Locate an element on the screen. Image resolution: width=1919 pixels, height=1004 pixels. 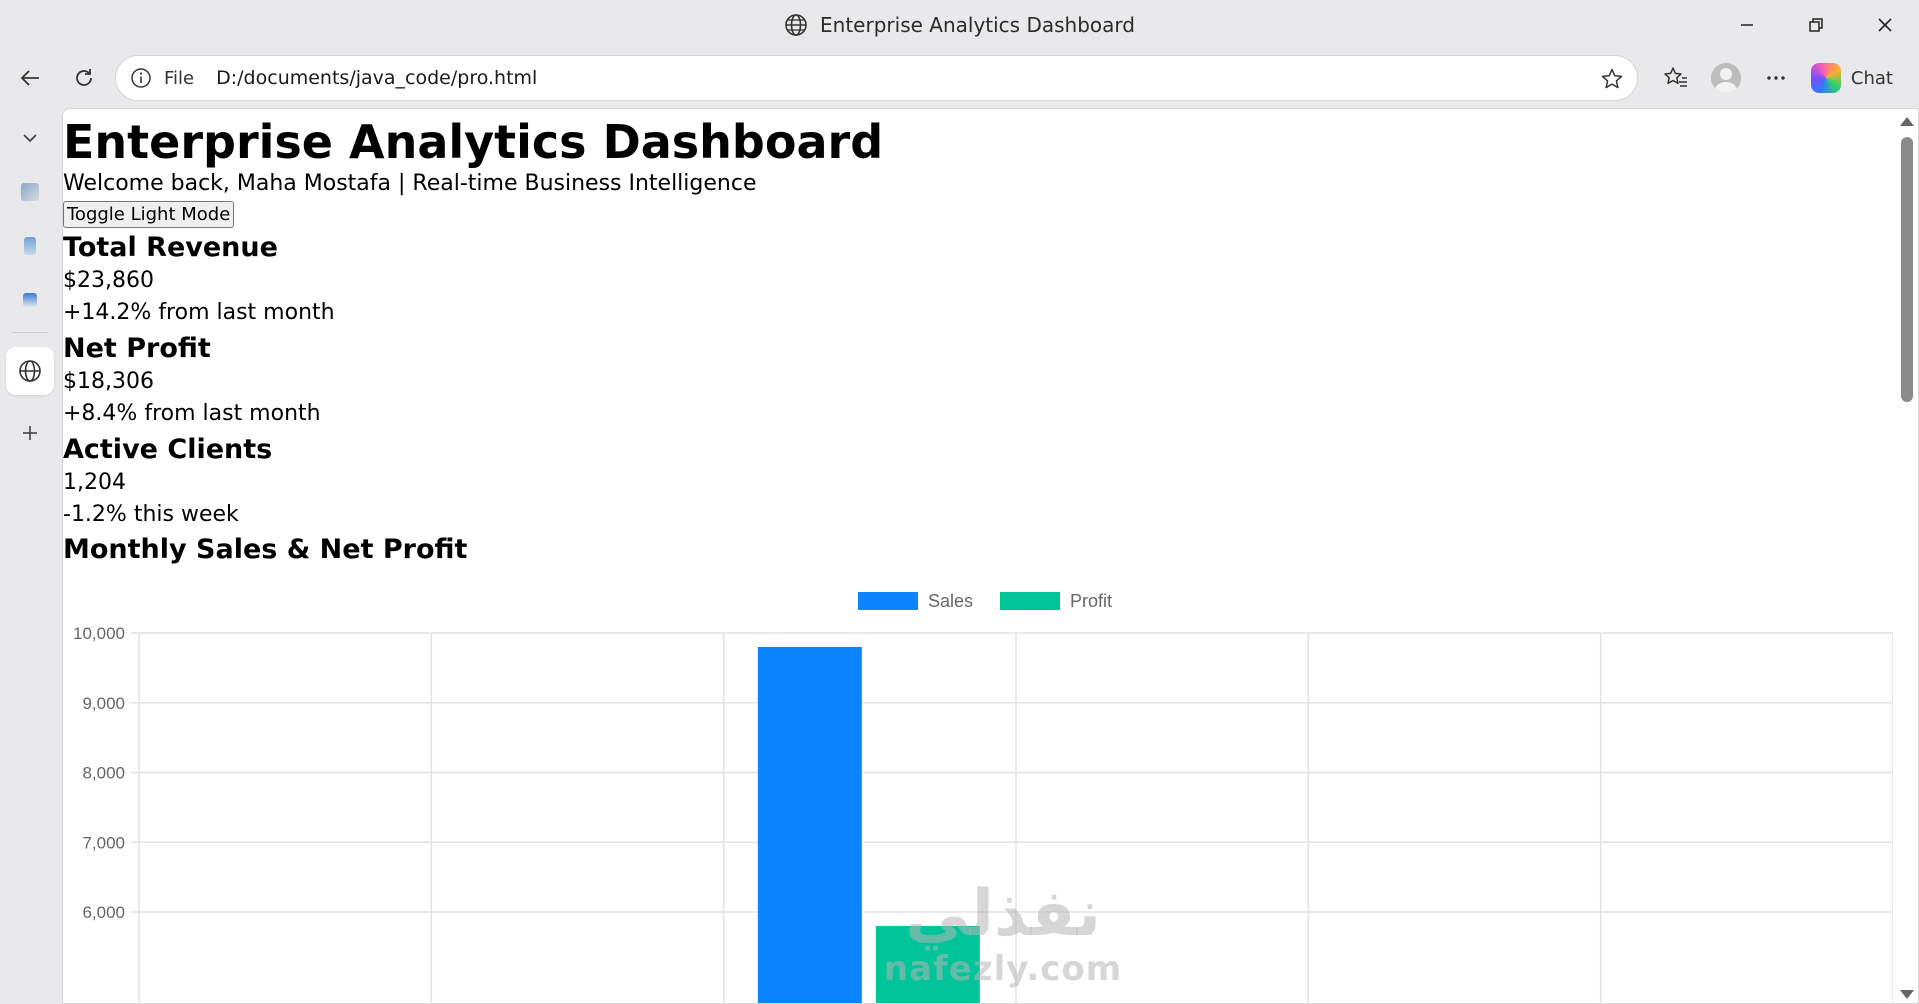
chart-y-tick-label: 7,000 is located at coordinates (103, 842).